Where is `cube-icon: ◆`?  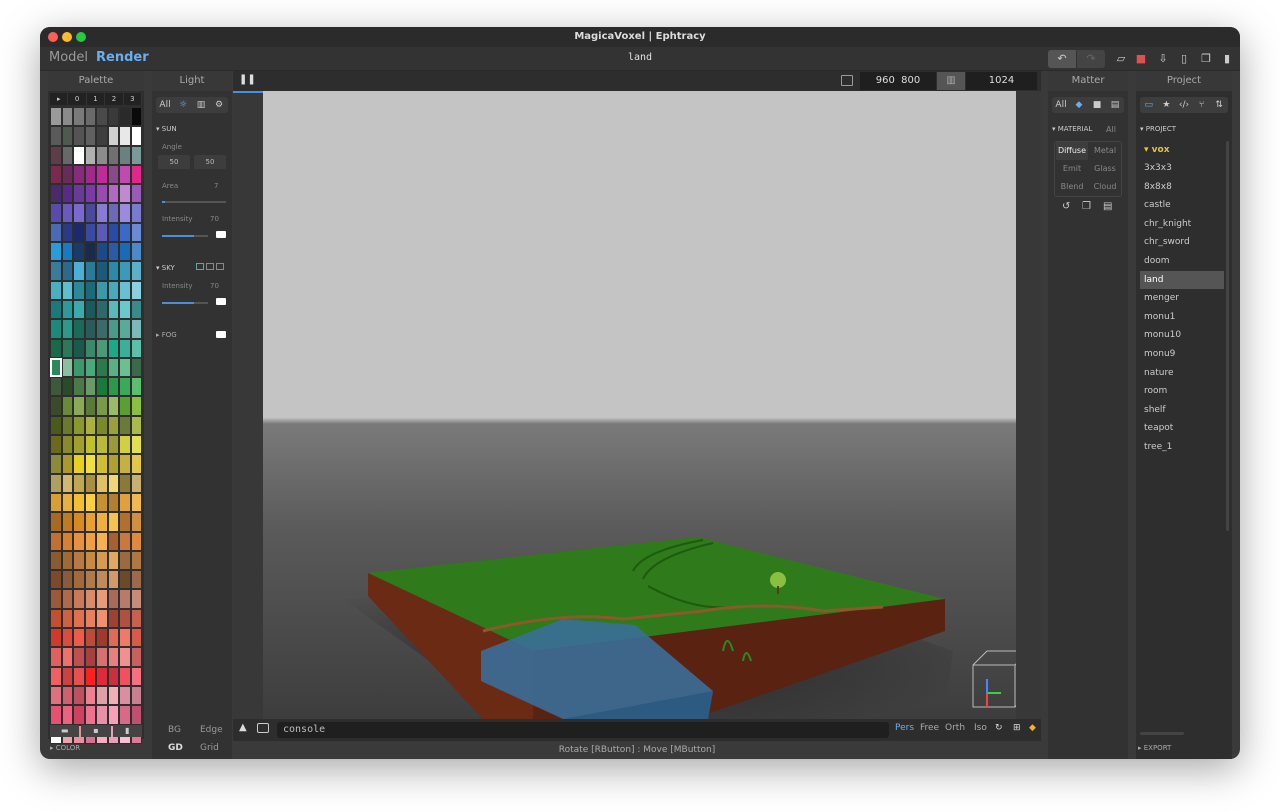 cube-icon: ◆ is located at coordinates (1032, 728).